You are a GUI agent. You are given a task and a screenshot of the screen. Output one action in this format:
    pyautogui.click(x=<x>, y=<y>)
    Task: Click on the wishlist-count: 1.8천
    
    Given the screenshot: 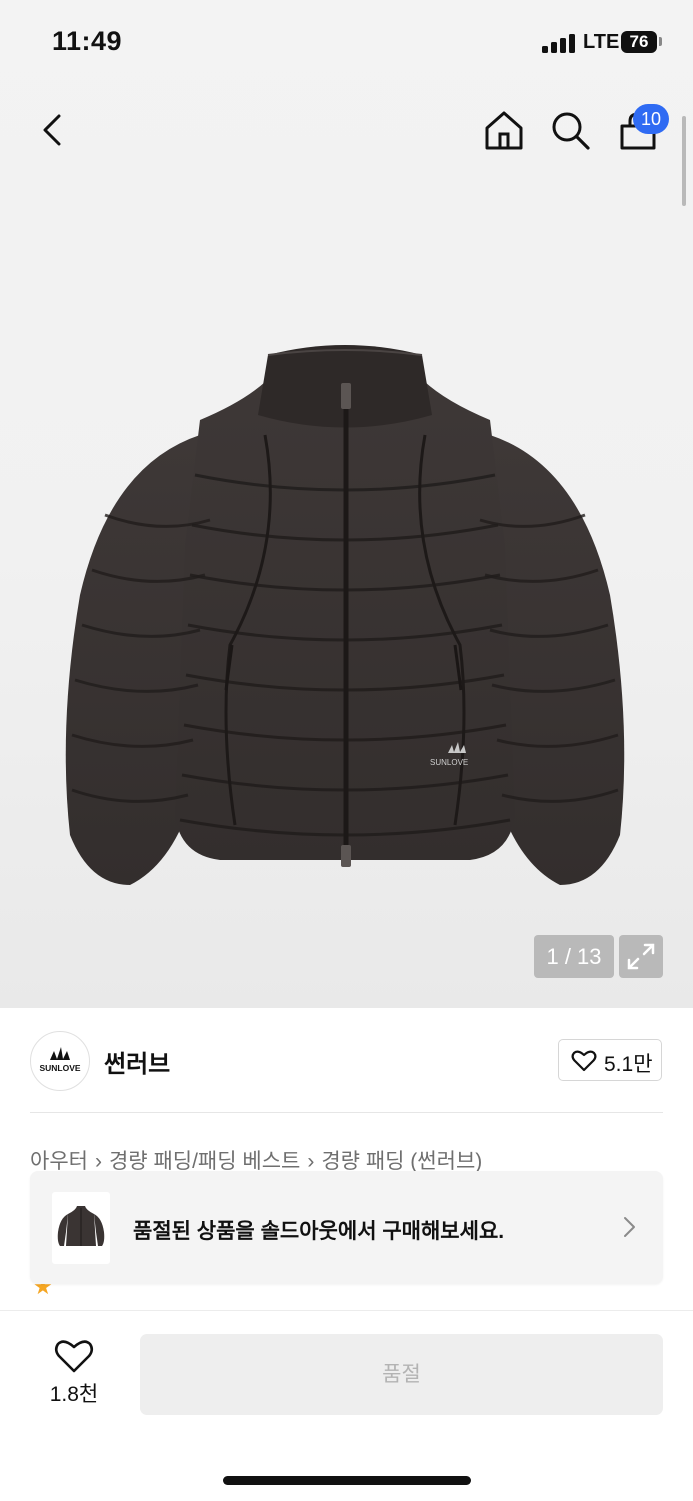 What is the action you would take?
    pyautogui.click(x=74, y=1394)
    